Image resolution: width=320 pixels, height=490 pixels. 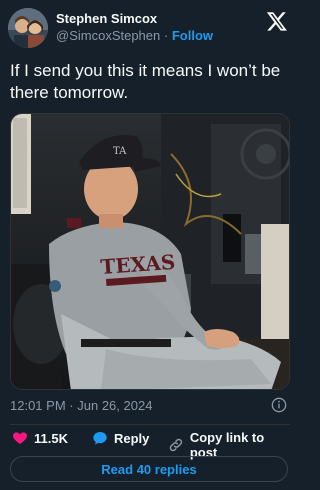 I want to click on read-replies-button: Read 40 replies, so click(x=149, y=469).